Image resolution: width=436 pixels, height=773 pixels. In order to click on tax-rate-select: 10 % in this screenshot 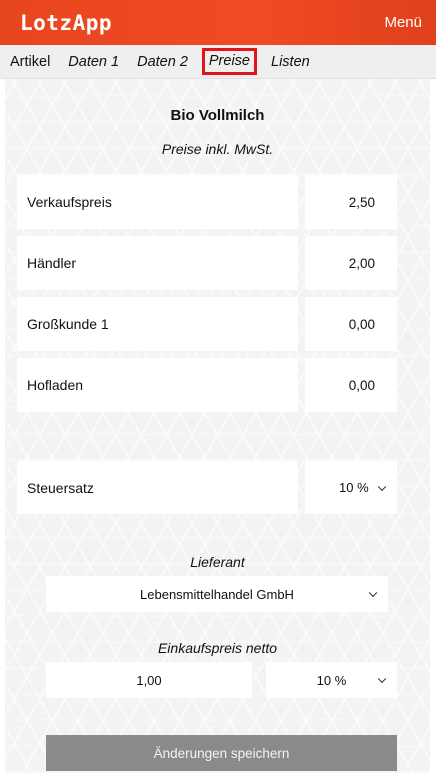, I will do `click(351, 487)`.